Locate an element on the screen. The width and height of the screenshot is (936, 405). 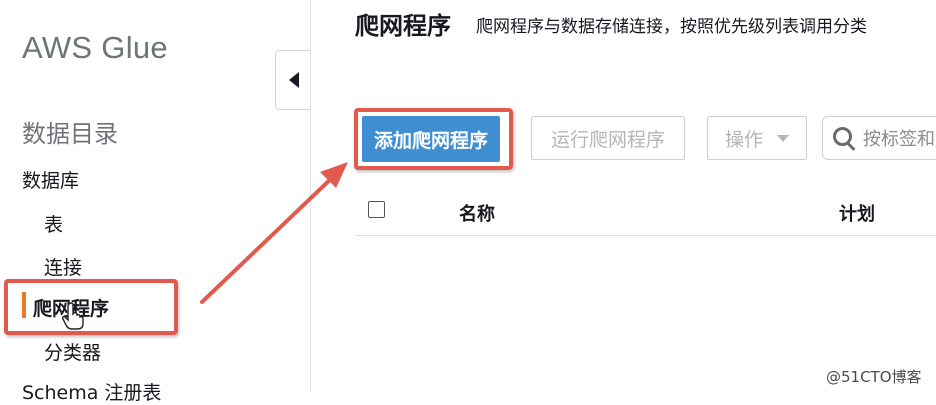
hand-cursor-icon is located at coordinates (73, 316).